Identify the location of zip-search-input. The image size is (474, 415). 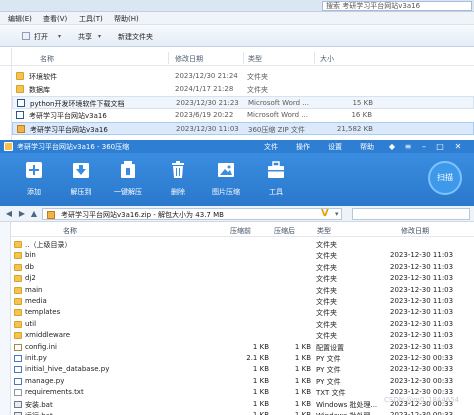
(411, 214).